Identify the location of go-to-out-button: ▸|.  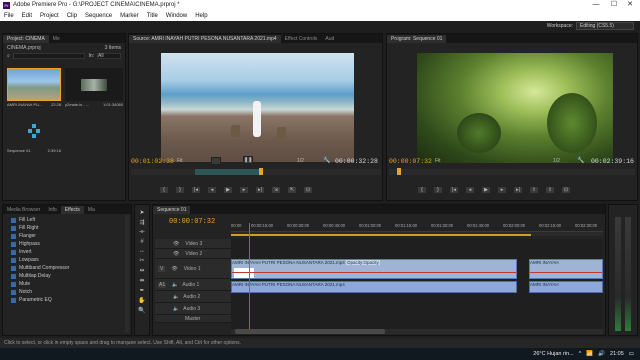
(260, 190).